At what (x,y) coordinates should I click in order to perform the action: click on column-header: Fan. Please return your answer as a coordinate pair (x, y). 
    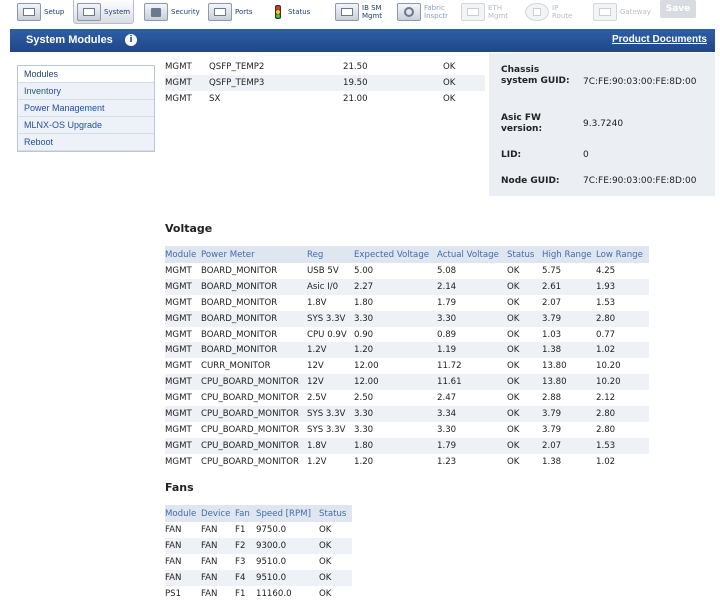
    Looking at the image, I should click on (245, 513).